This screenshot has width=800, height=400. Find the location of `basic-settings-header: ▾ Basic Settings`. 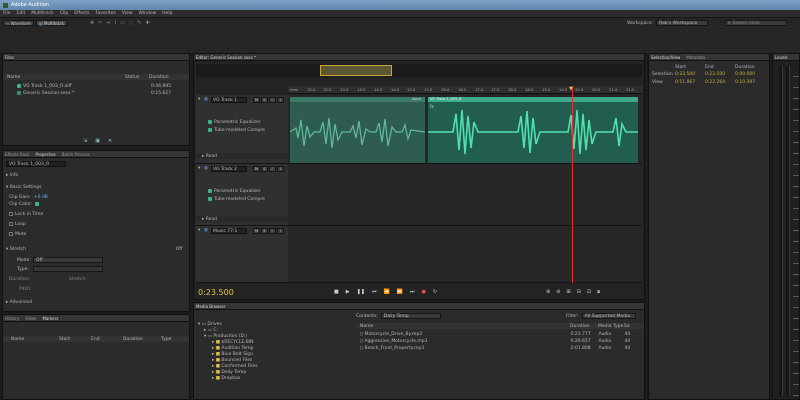

basic-settings-header: ▾ Basic Settings is located at coordinates (96, 187).